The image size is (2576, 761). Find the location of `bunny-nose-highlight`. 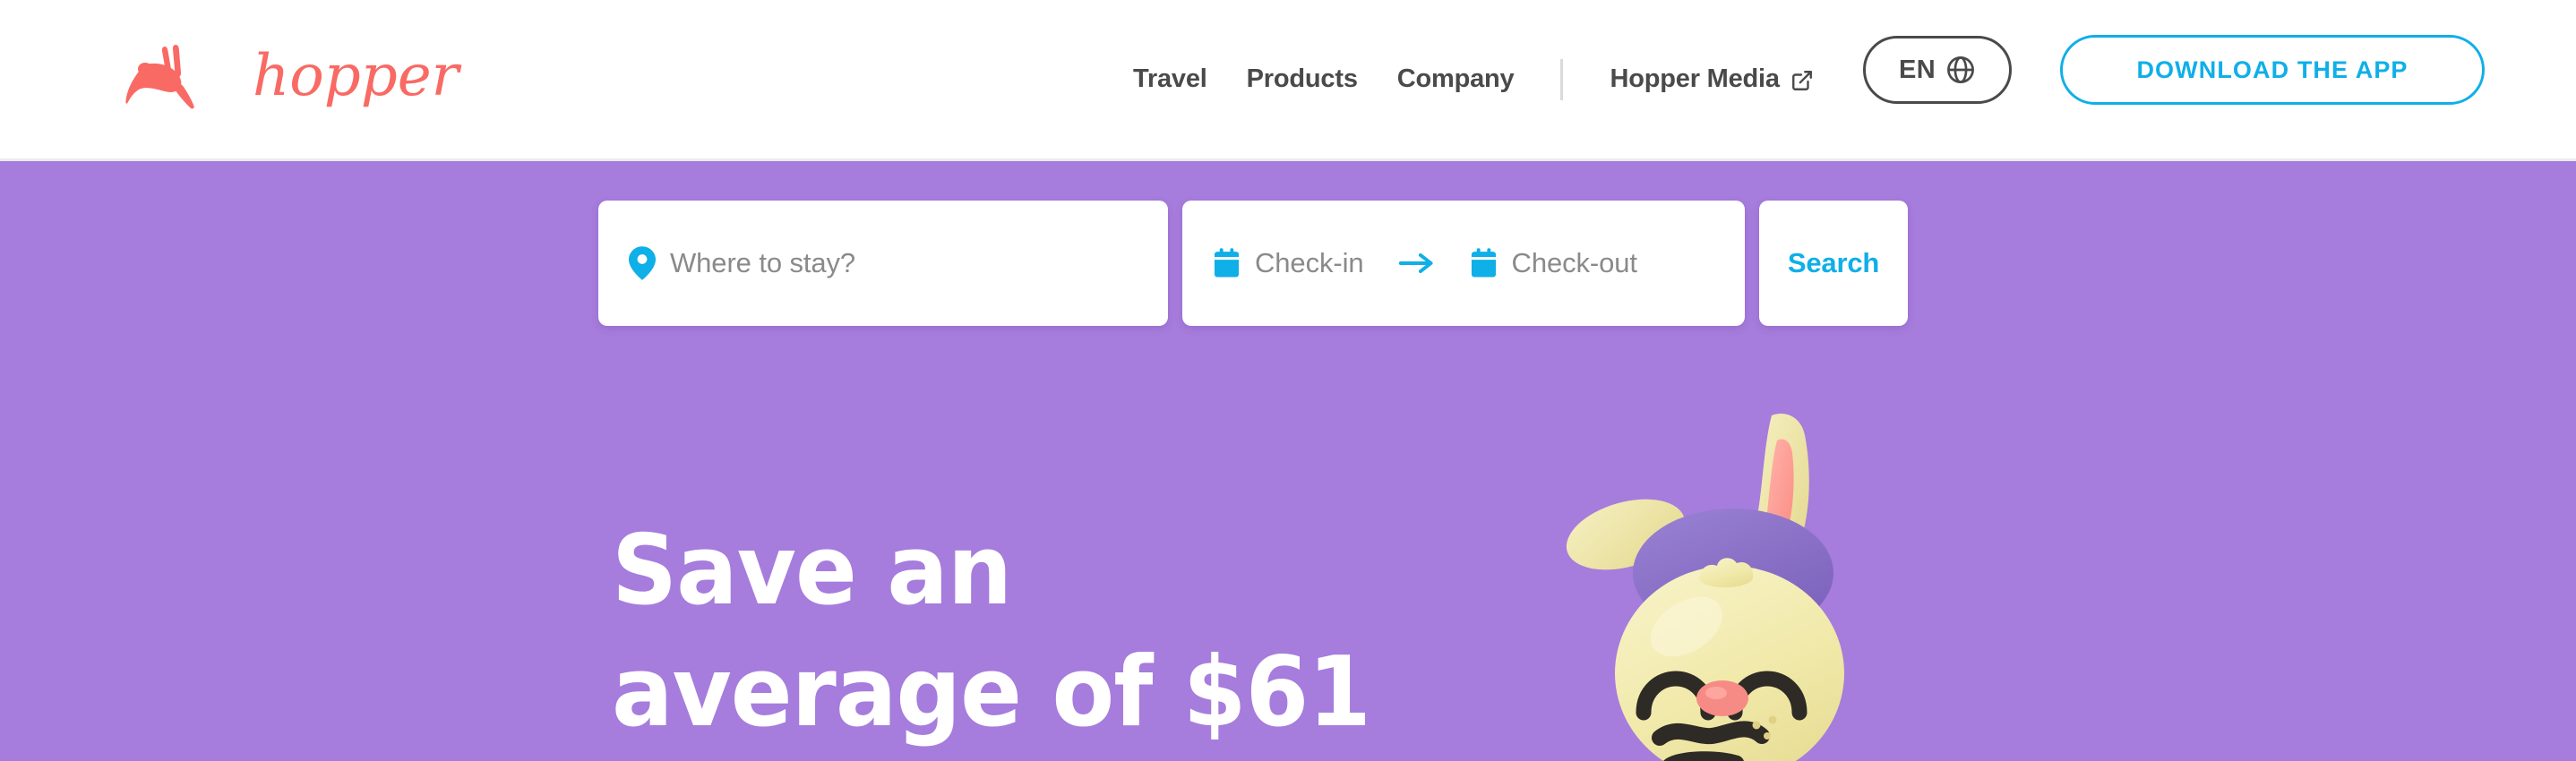

bunny-nose-highlight is located at coordinates (1716, 693).